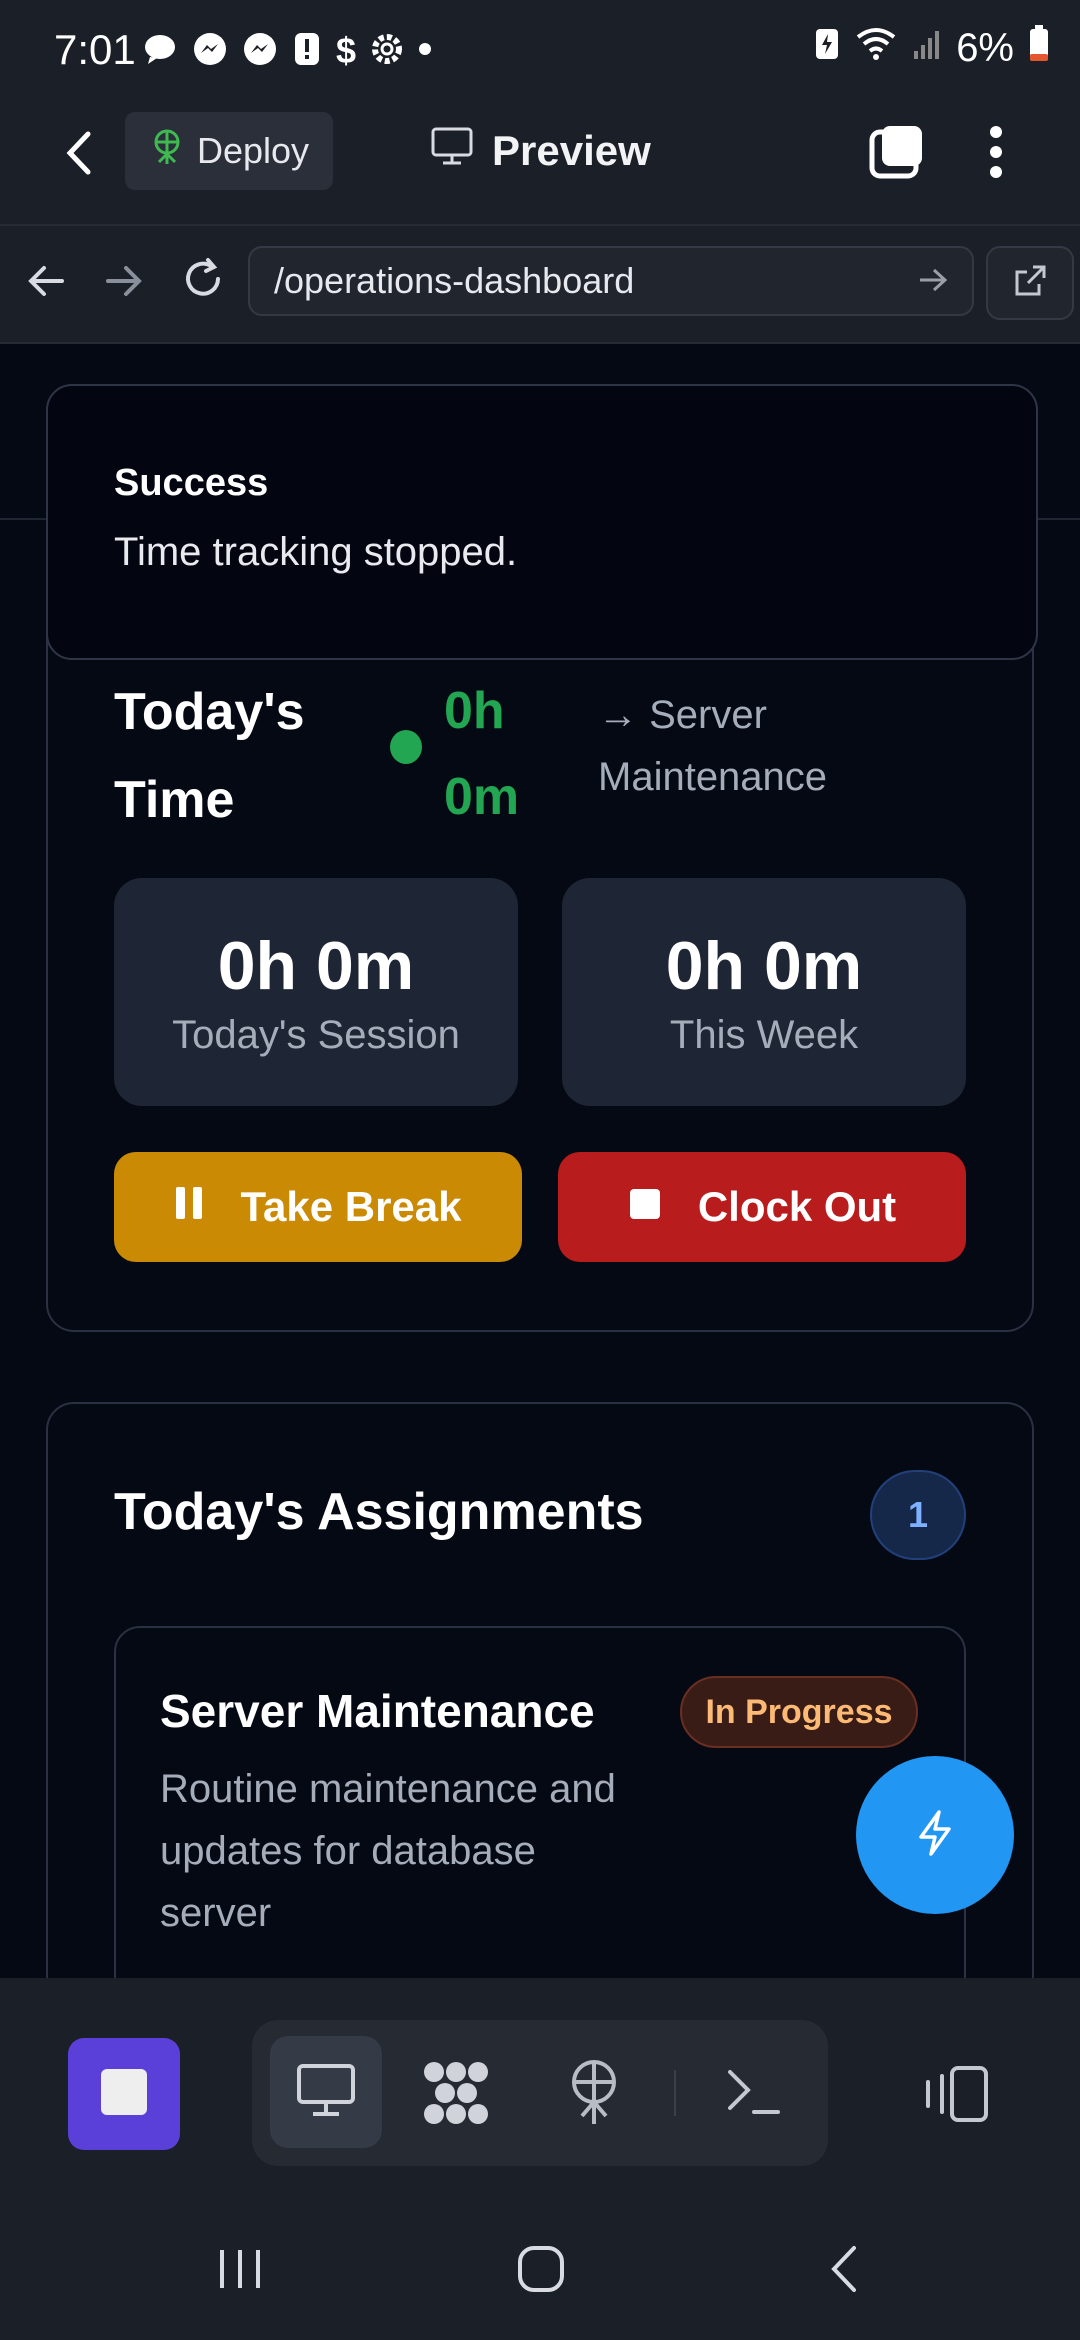  Describe the element at coordinates (764, 1034) in the screenshot. I see `stat-label: This Week` at that location.